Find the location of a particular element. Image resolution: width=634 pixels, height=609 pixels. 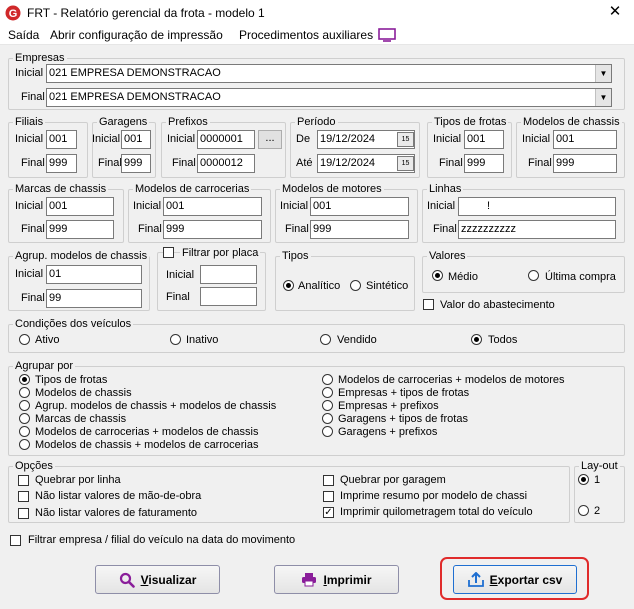

opcoes-legend: Opções is located at coordinates (34, 466).